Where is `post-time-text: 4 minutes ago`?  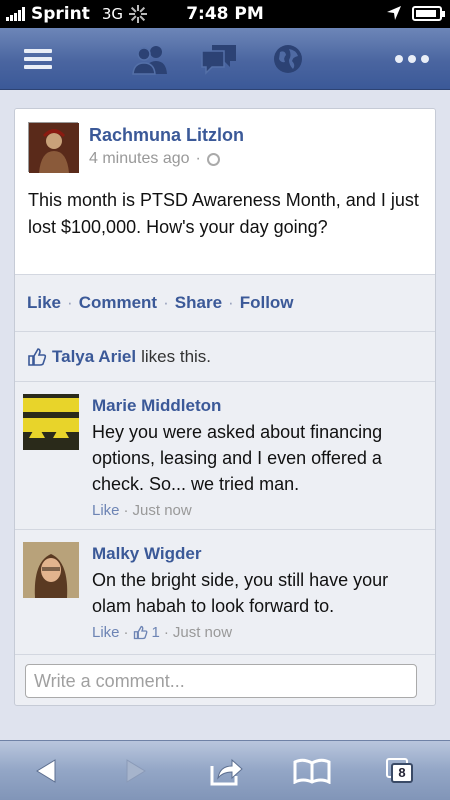
post-time-text: 4 minutes ago is located at coordinates (139, 158).